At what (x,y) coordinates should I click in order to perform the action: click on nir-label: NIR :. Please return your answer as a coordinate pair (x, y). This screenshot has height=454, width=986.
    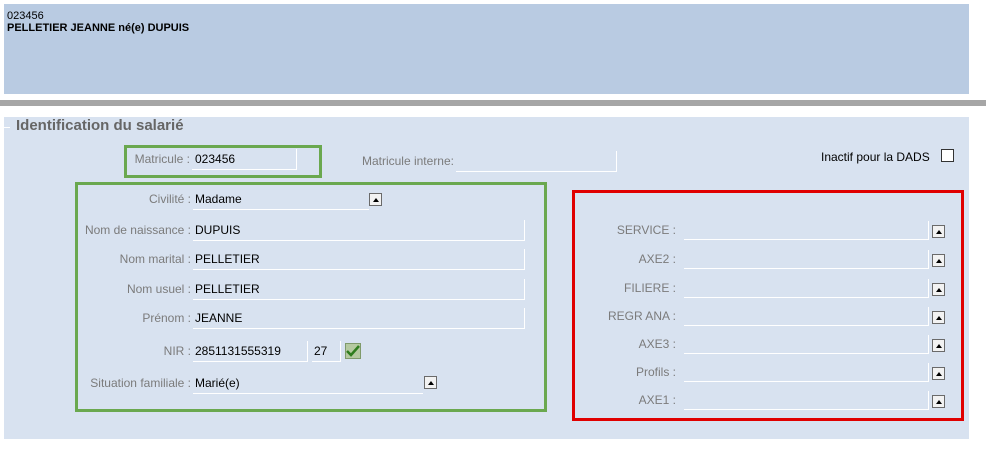
    Looking at the image, I should click on (177, 351).